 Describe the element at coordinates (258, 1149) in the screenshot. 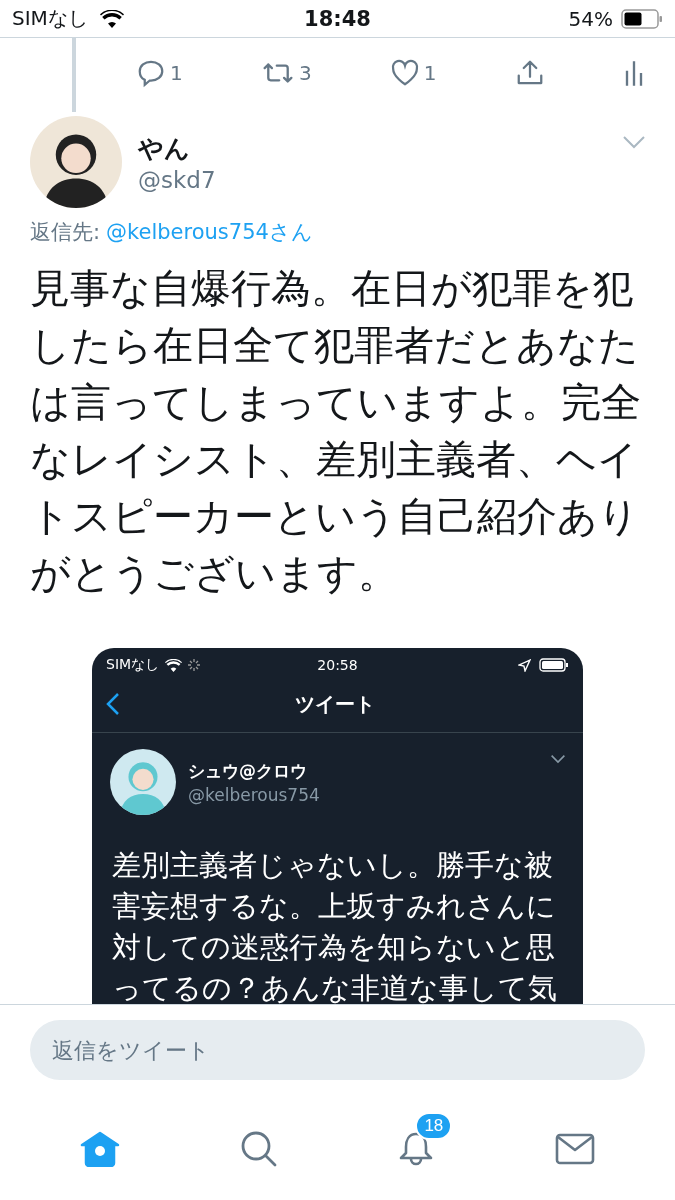

I see `search-icon` at that location.